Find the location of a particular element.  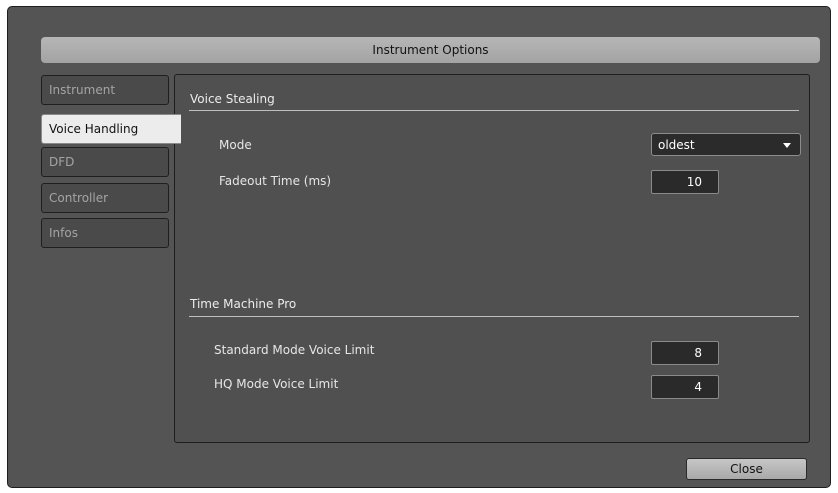

tab-infos: Infos is located at coordinates (105, 233).